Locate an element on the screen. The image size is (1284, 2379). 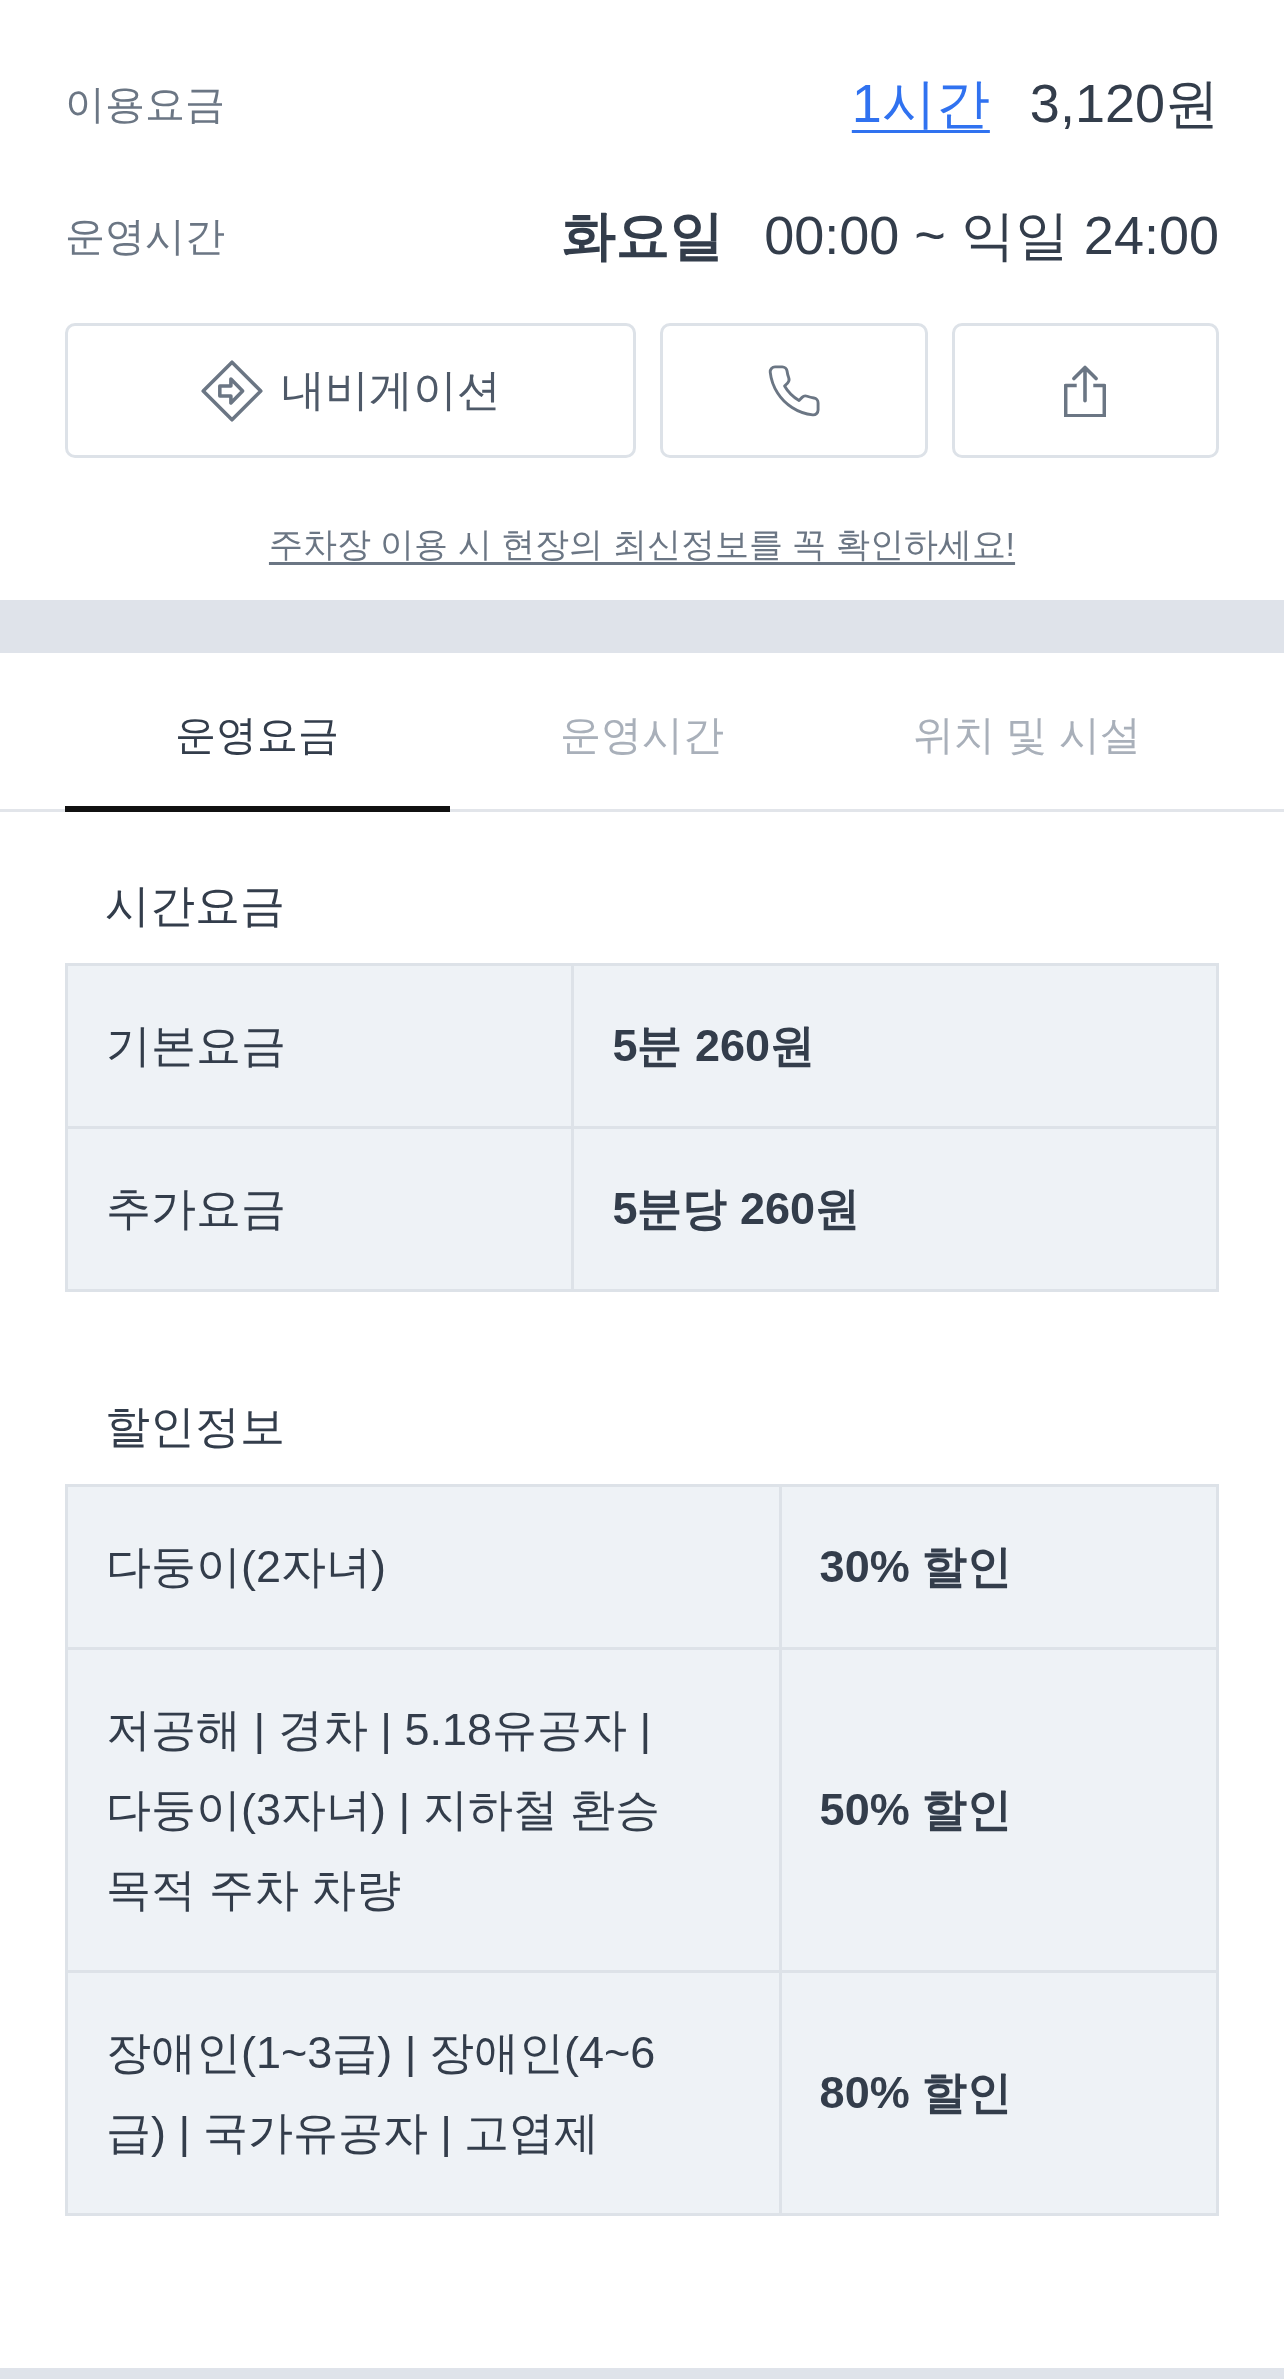
table-cell: 50% 할인 is located at coordinates (999, 1810).